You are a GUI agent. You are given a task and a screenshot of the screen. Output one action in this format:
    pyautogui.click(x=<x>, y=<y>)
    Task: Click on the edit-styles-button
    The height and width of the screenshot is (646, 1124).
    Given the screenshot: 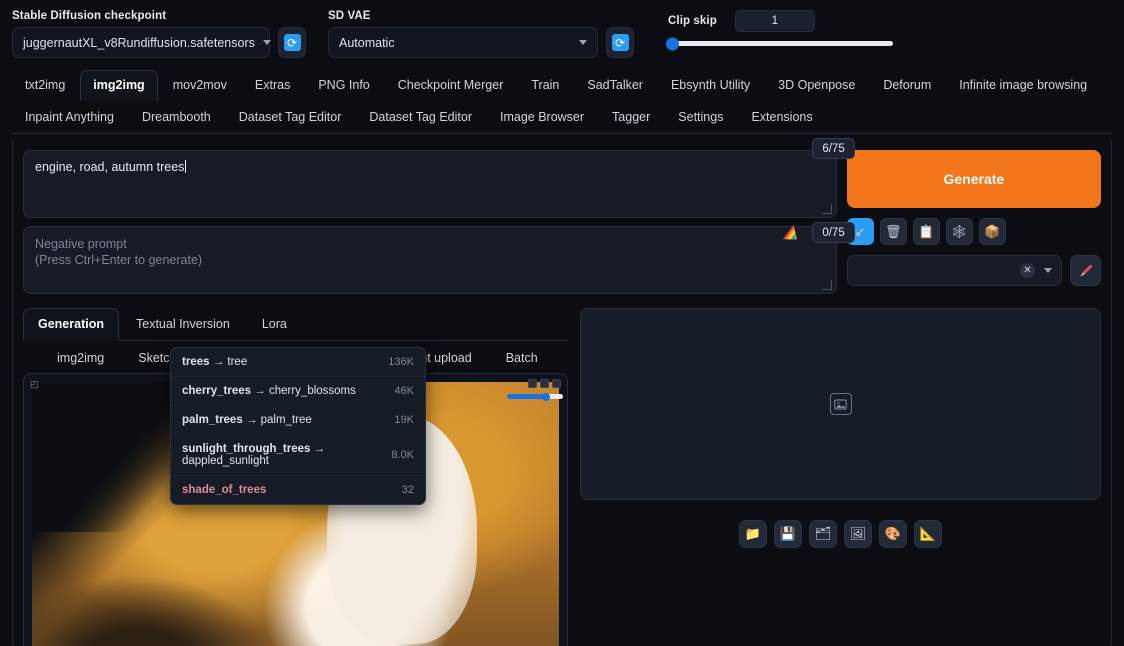 What is the action you would take?
    pyautogui.click(x=1085, y=270)
    